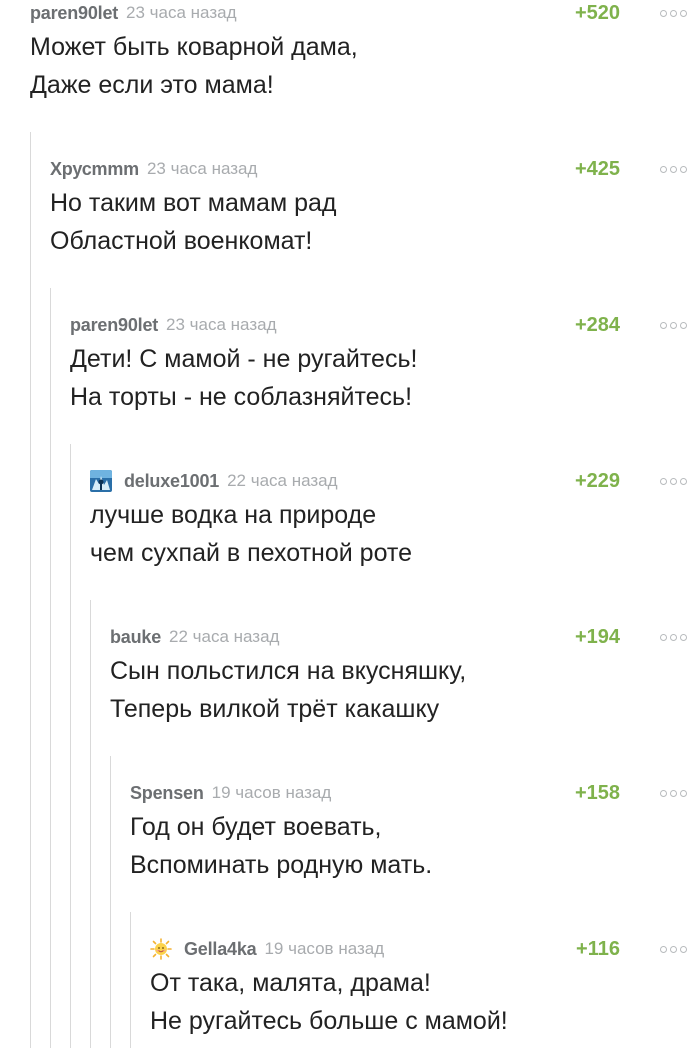 The height and width of the screenshot is (1048, 700). Describe the element at coordinates (281, 865) in the screenshot. I see `comment-line: Вспоминать родную мать.` at that location.